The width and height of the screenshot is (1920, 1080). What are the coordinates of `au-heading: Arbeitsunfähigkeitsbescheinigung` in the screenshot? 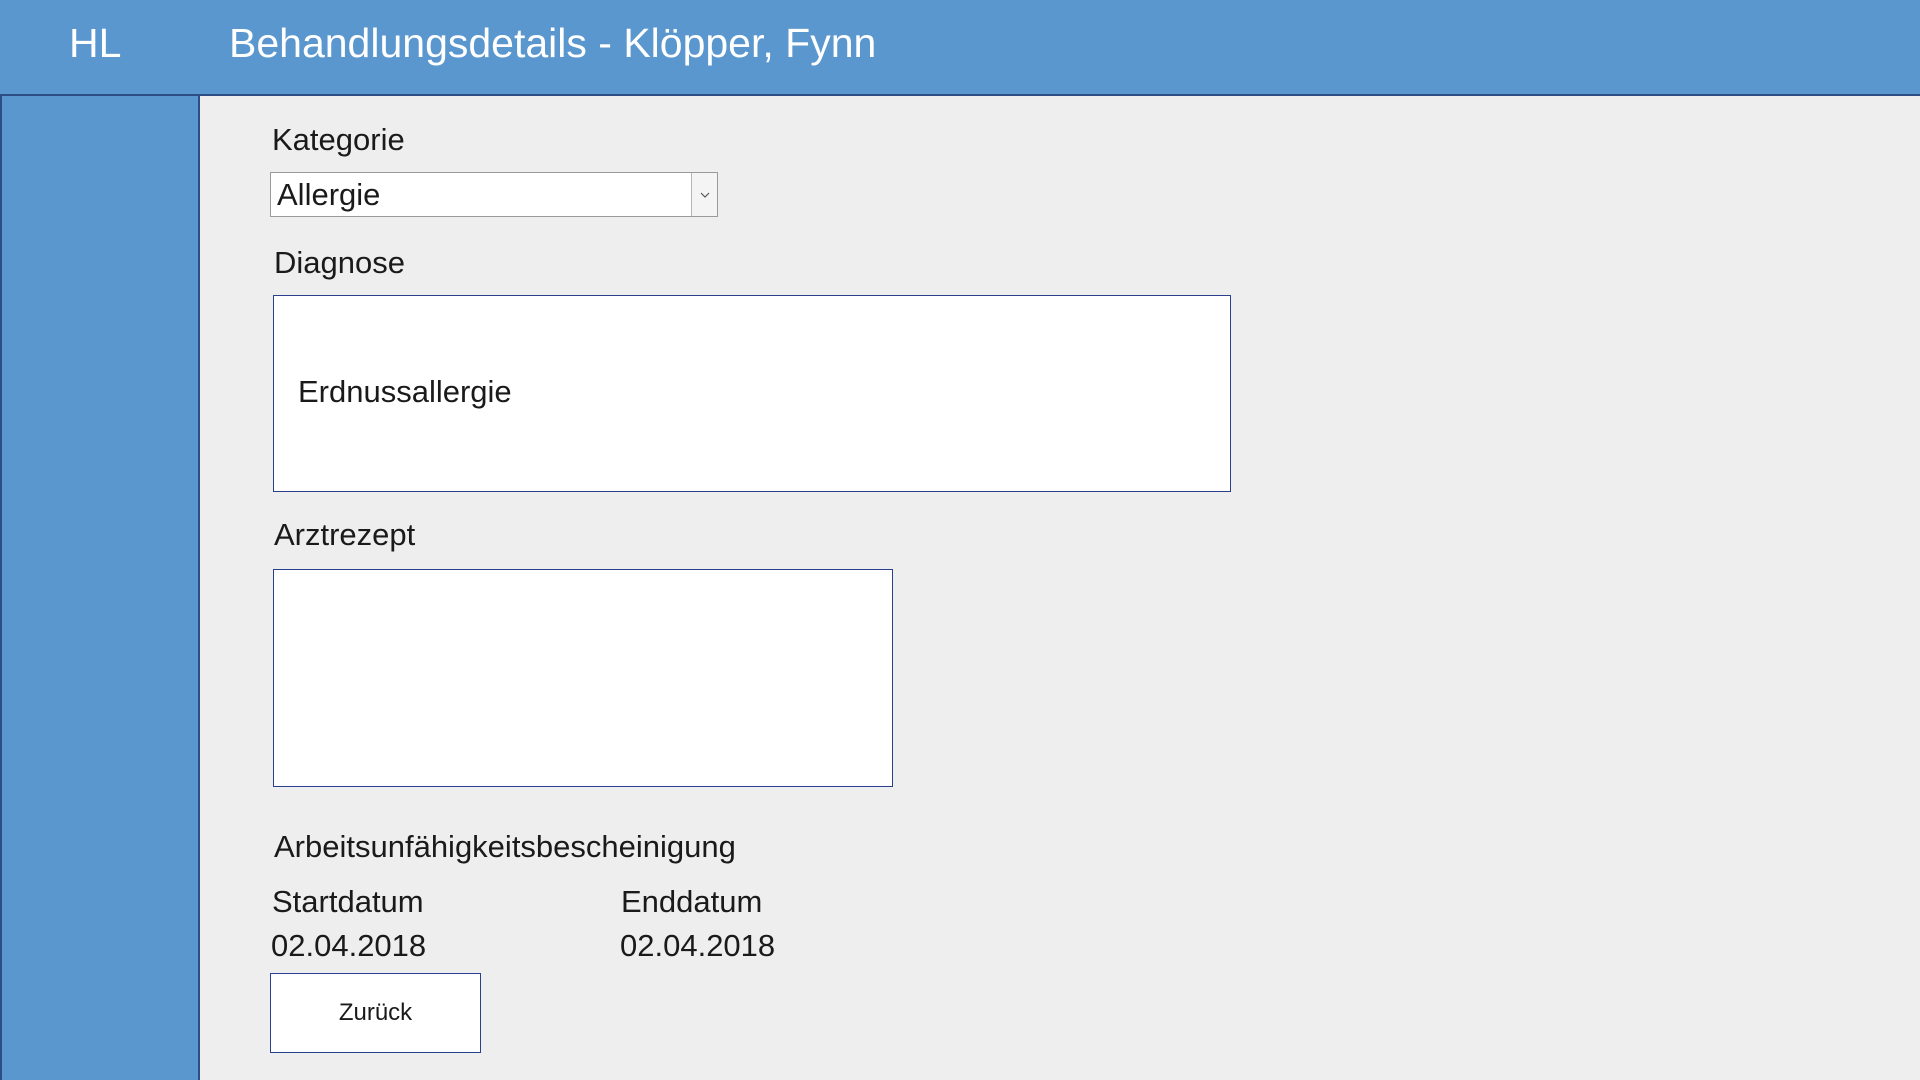 It's located at (505, 846).